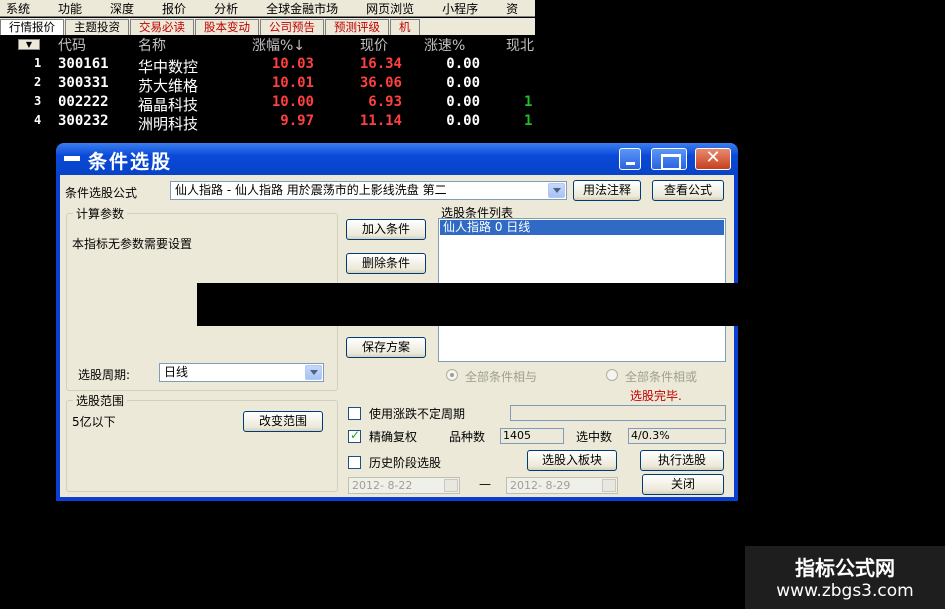 Image resolution: width=945 pixels, height=609 pixels. Describe the element at coordinates (618, 413) in the screenshot. I see `uncertain-period-field` at that location.